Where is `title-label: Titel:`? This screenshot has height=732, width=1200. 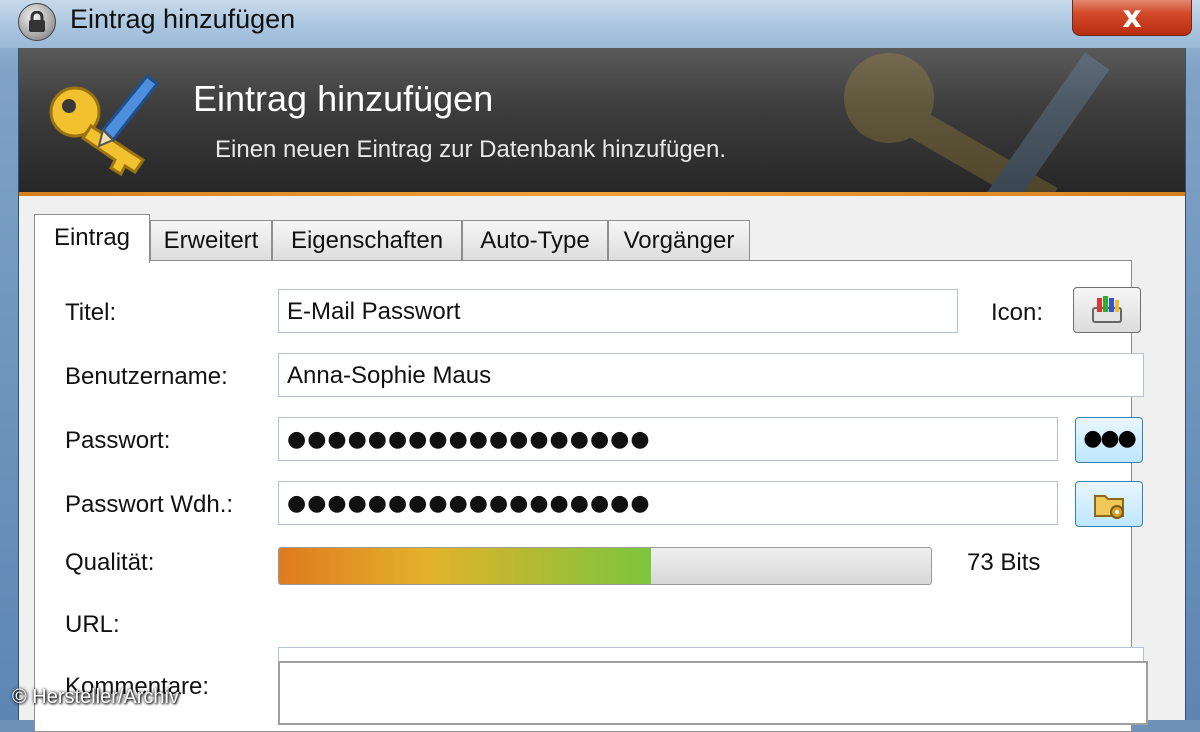
title-label: Titel: is located at coordinates (91, 312).